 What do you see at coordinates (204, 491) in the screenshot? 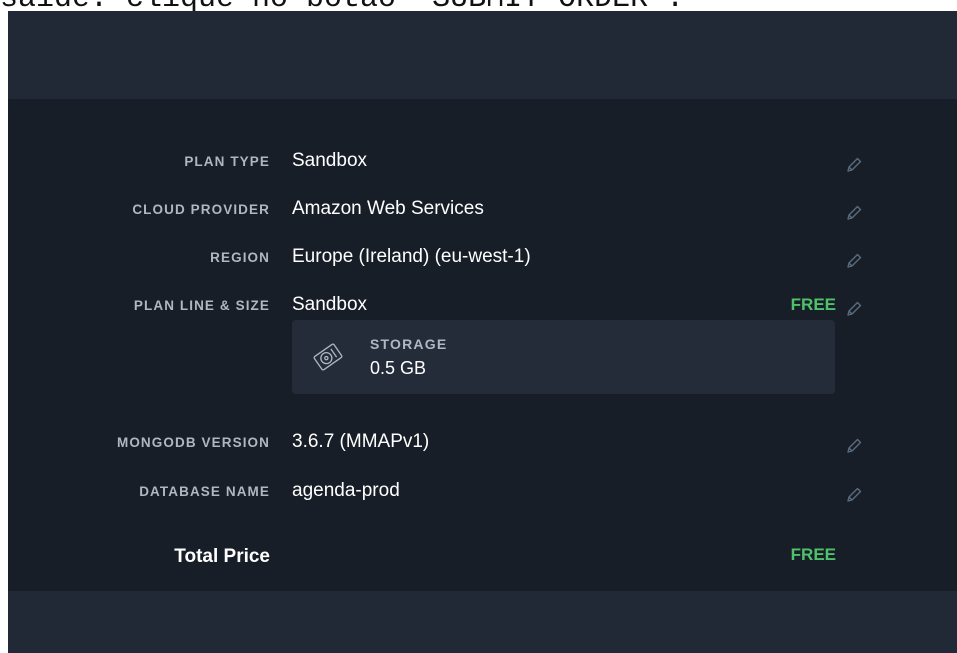
I see `database-name-label: DATABASE NAME` at bounding box center [204, 491].